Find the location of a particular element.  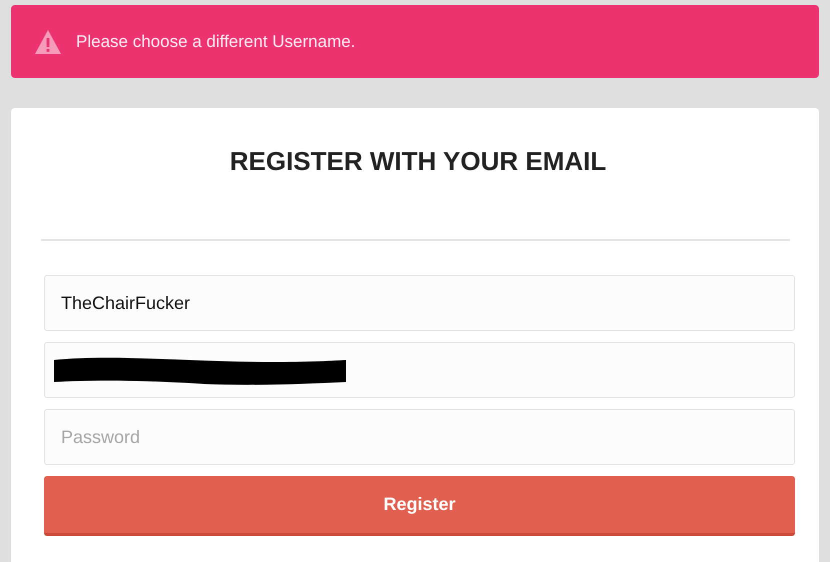

register-button: Register is located at coordinates (419, 506).